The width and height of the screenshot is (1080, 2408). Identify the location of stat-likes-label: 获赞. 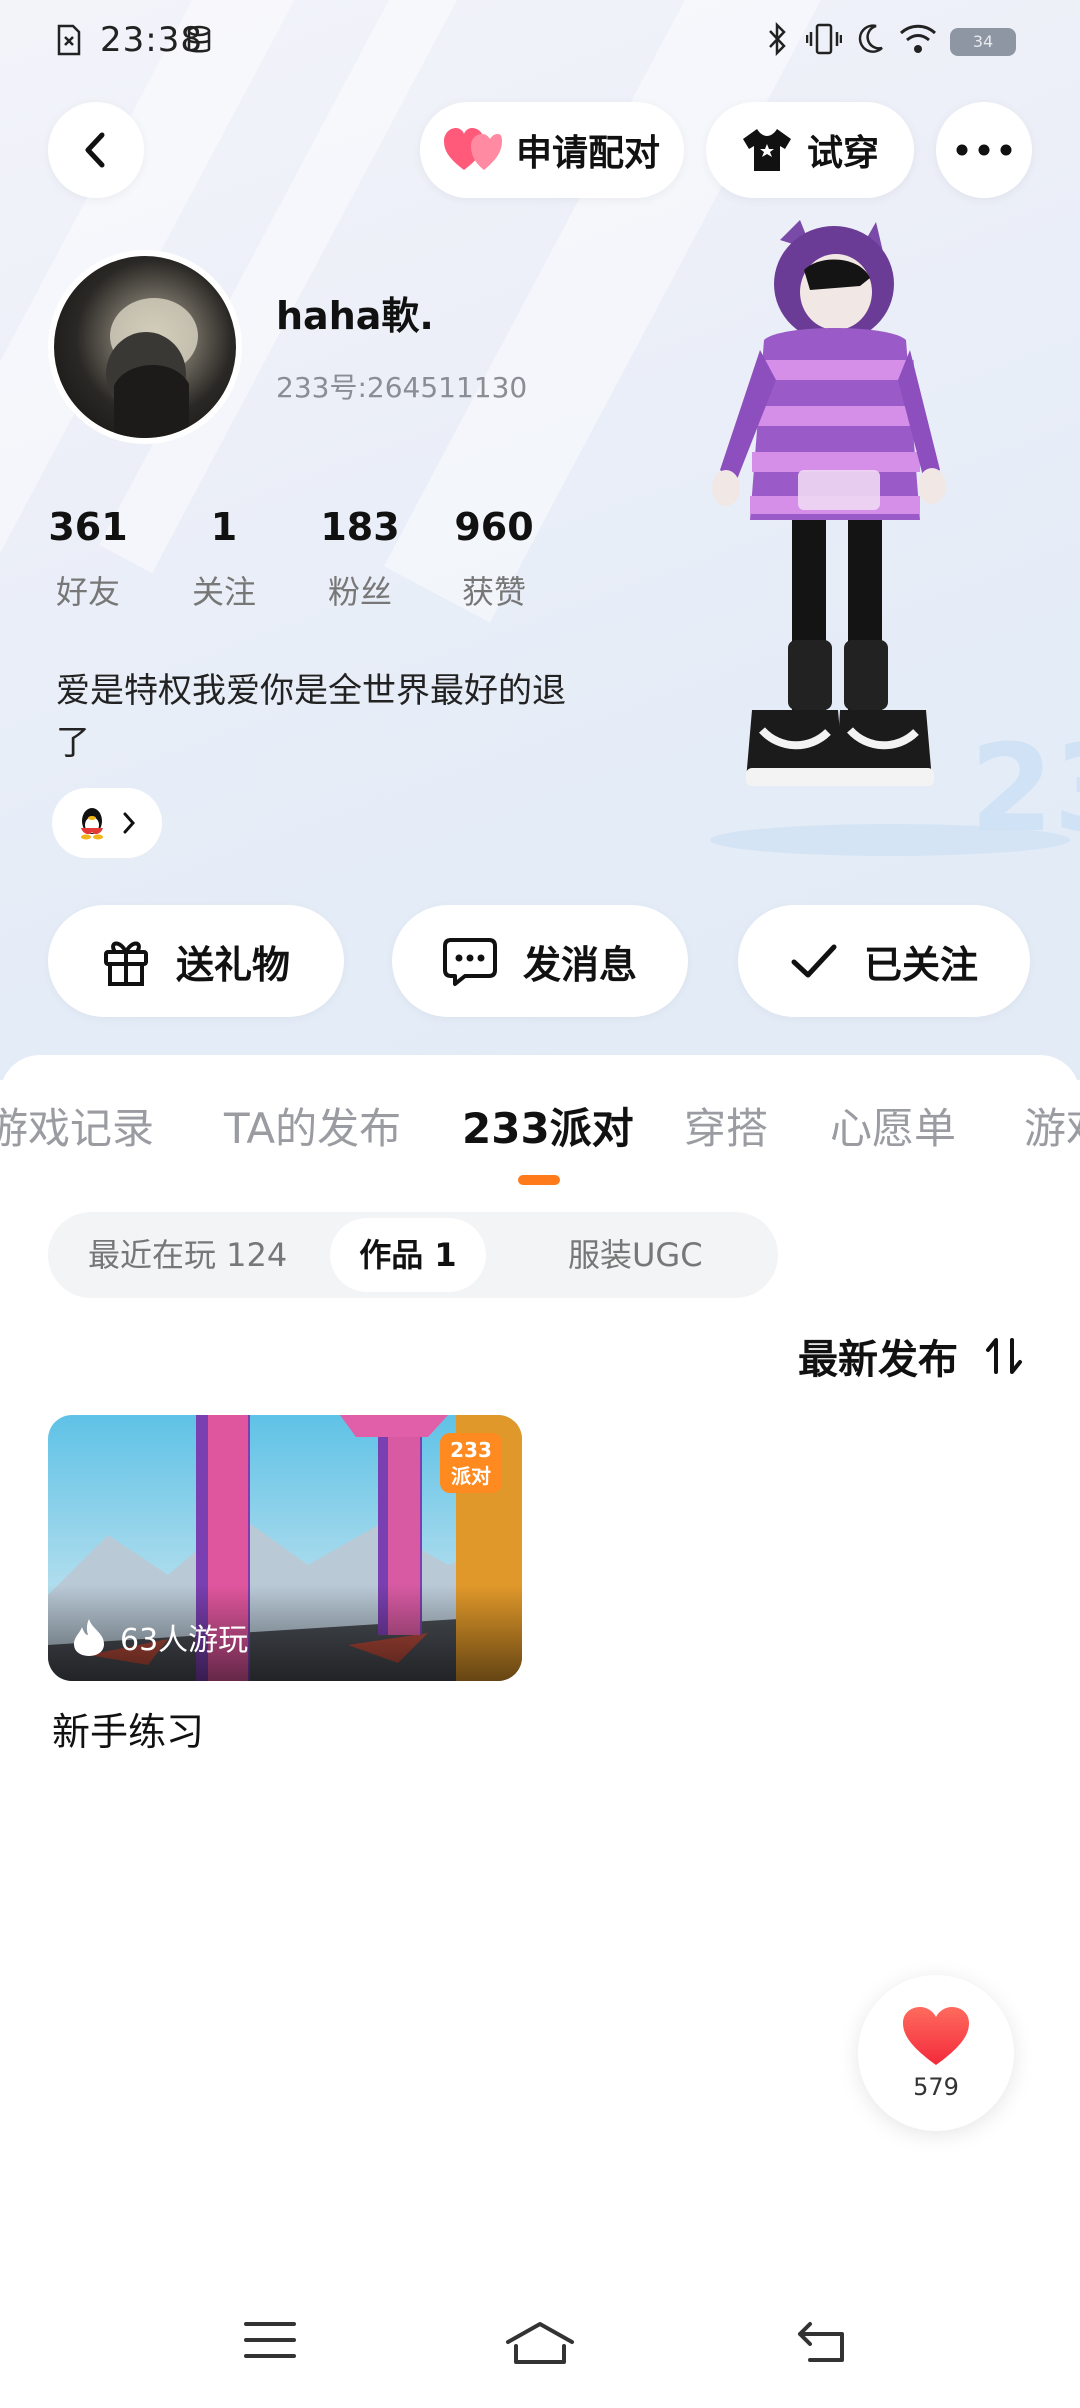
(493, 592).